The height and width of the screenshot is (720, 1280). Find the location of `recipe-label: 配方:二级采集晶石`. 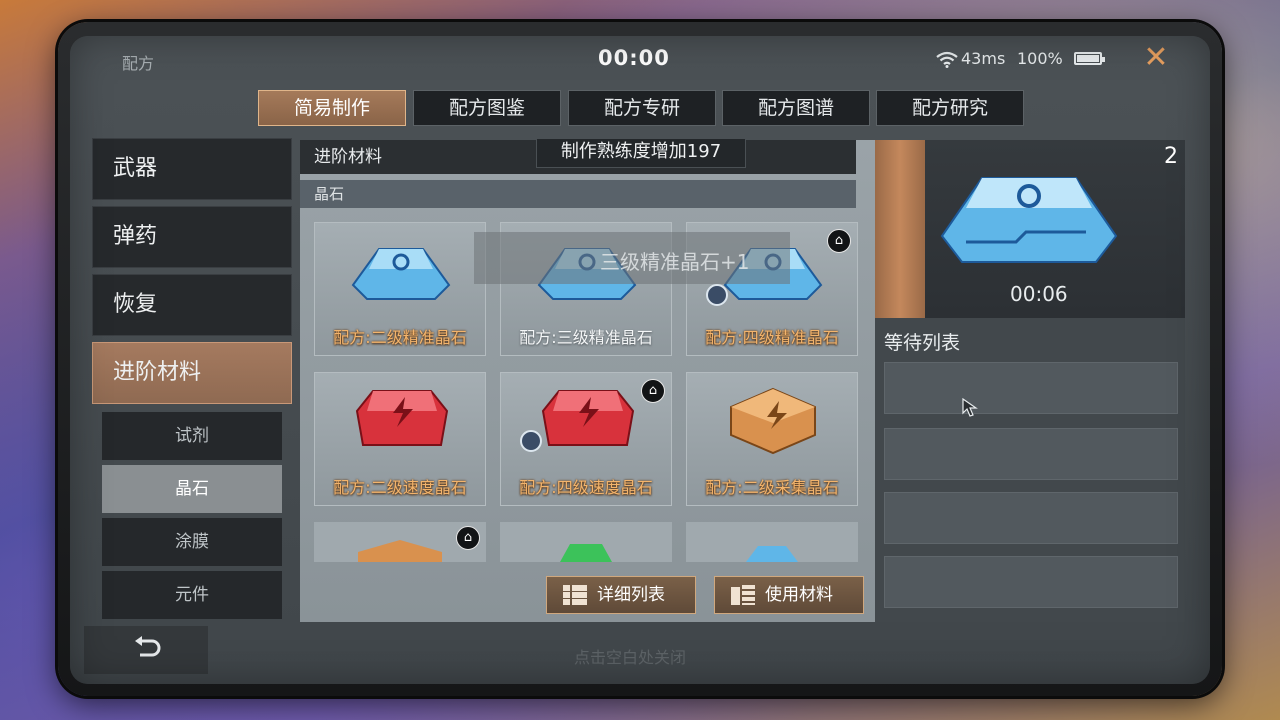

recipe-label: 配方:二级采集晶石 is located at coordinates (772, 487).